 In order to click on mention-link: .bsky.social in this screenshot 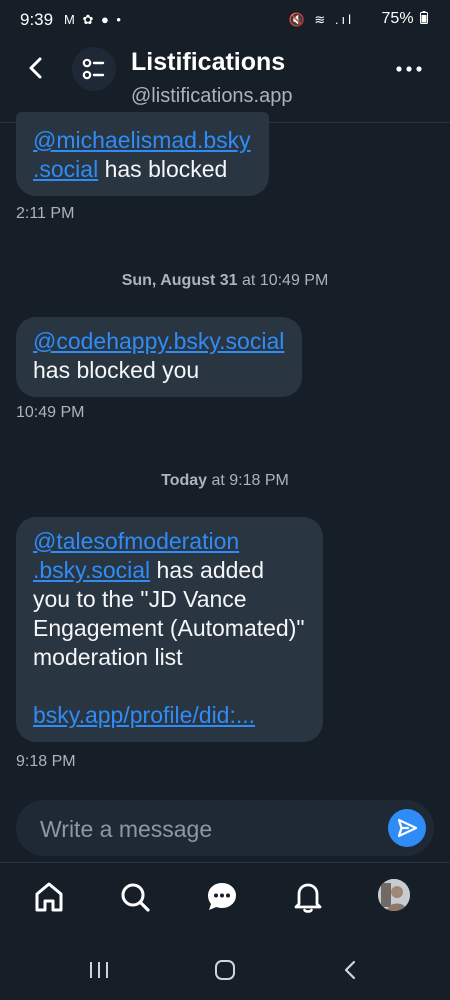, I will do `click(91, 570)`.